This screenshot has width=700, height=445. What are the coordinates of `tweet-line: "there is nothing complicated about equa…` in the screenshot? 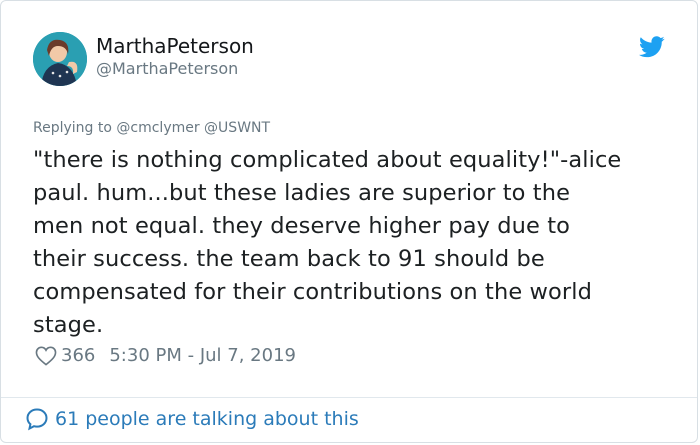 It's located at (327, 160).